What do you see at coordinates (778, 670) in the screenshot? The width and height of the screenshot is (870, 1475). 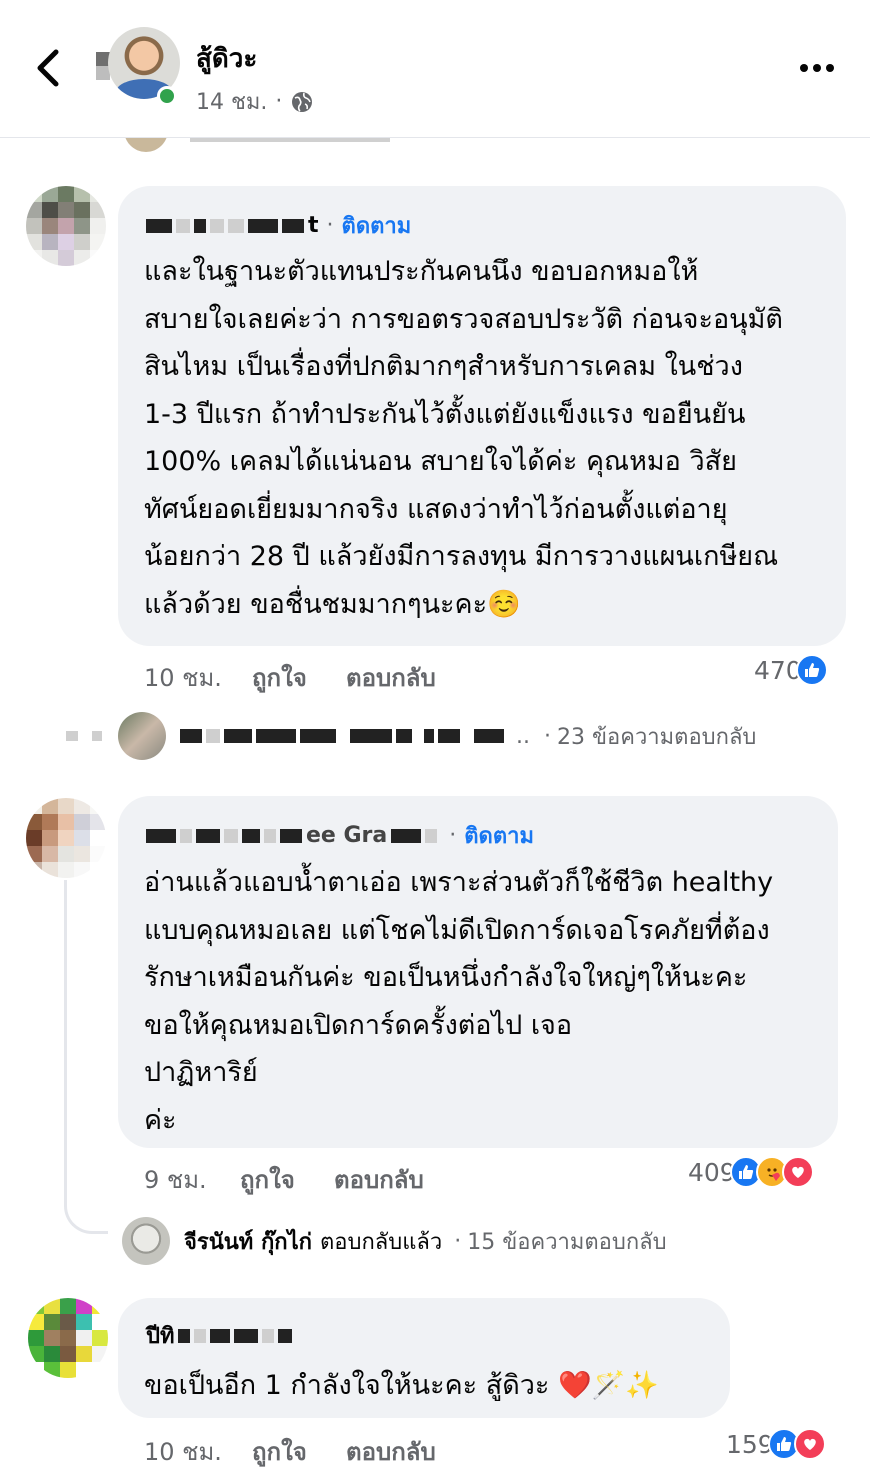 I see `reaction-count: 470` at bounding box center [778, 670].